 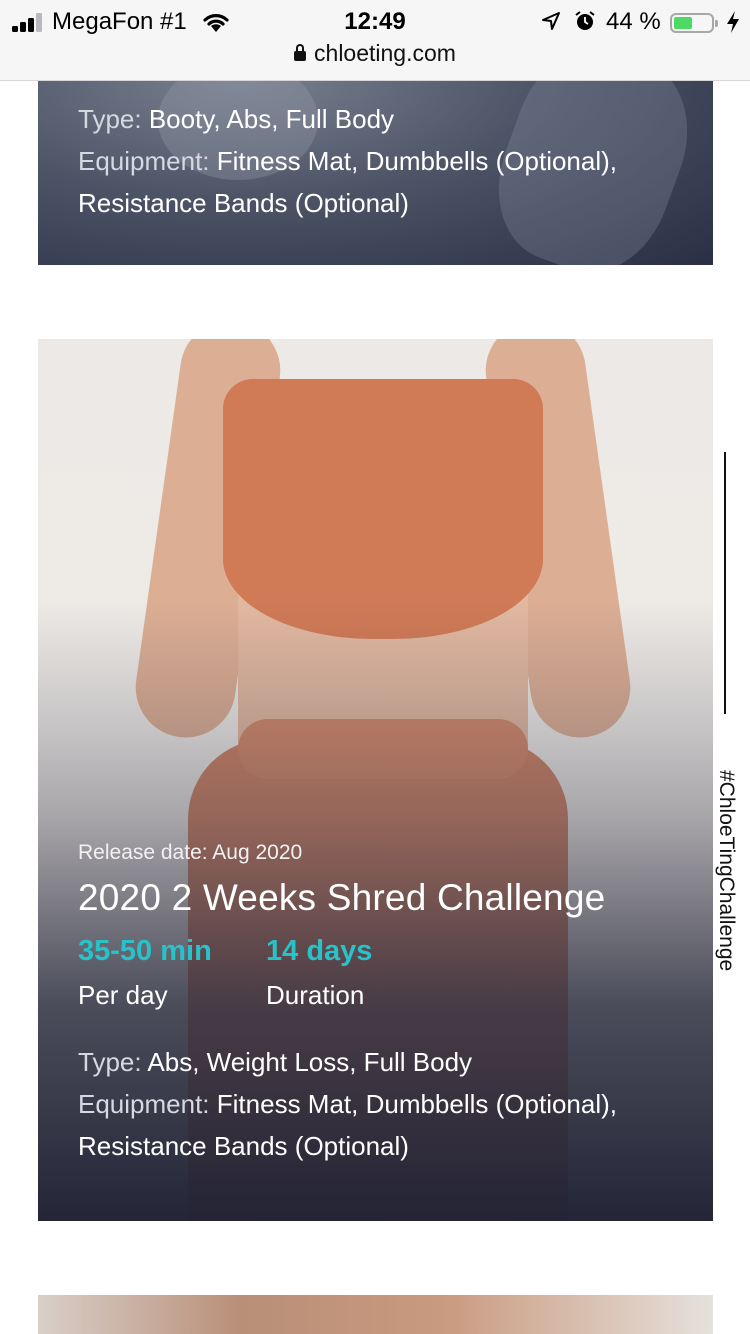 What do you see at coordinates (190, 852) in the screenshot?
I see `release-date: Release date: Aug 2020` at bounding box center [190, 852].